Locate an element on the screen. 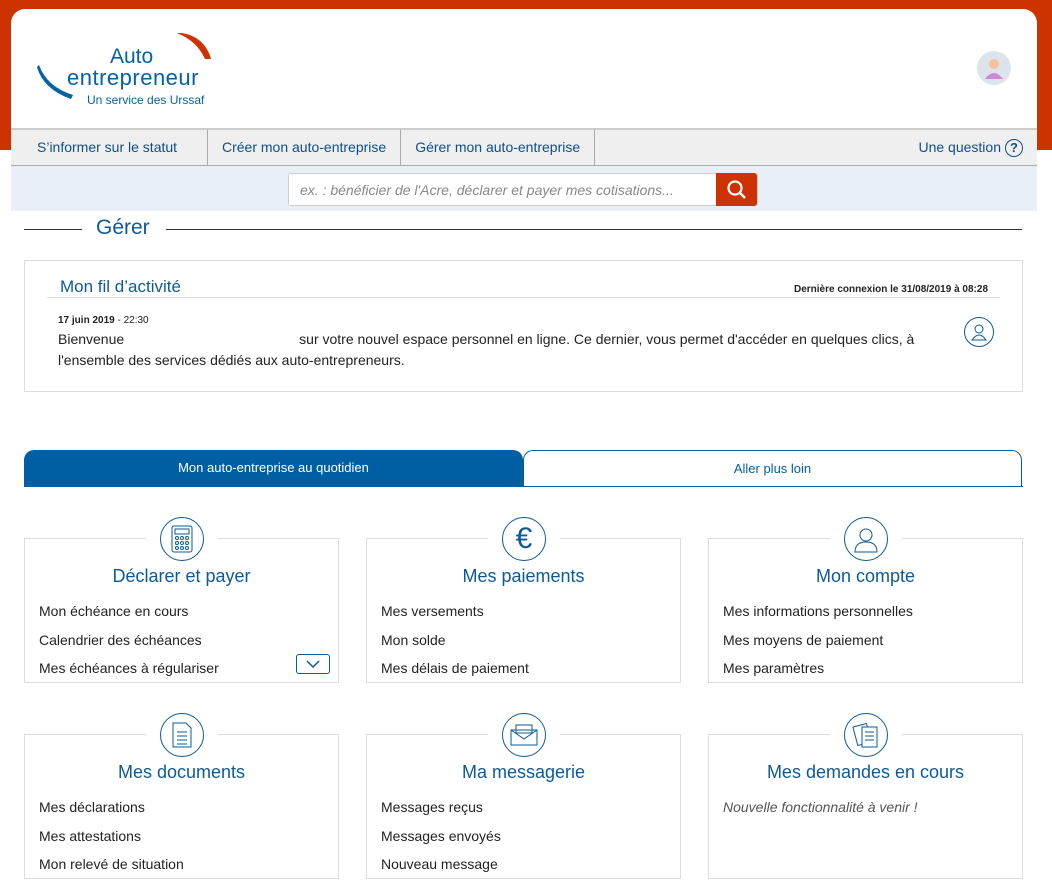  search-box is located at coordinates (523, 189).